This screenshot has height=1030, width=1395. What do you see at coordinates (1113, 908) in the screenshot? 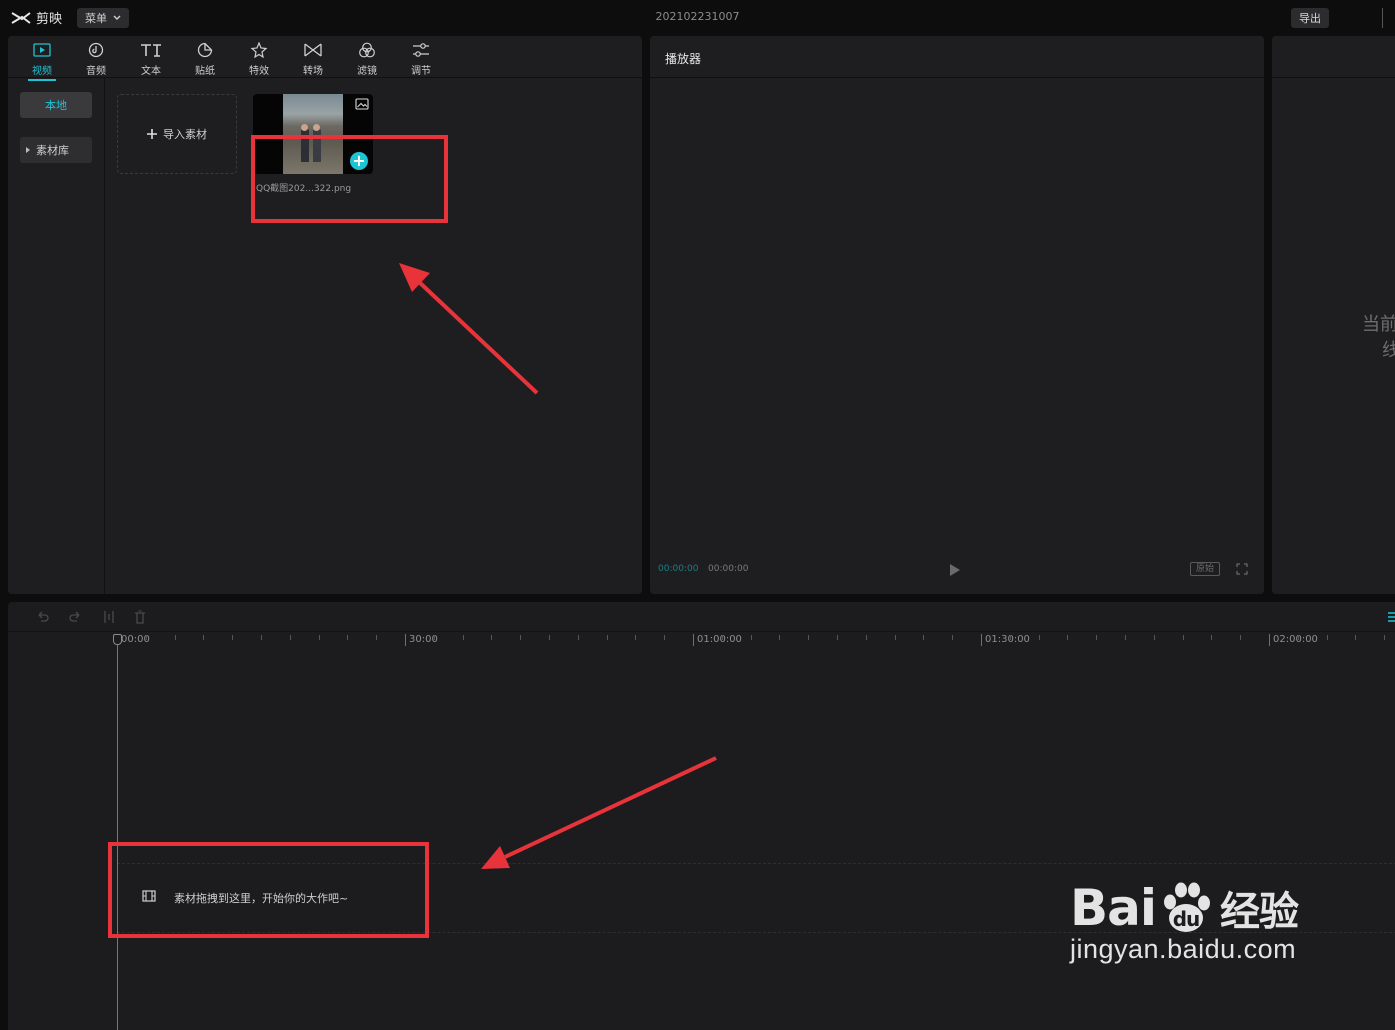
I see `watermark-brand: Bai` at bounding box center [1113, 908].